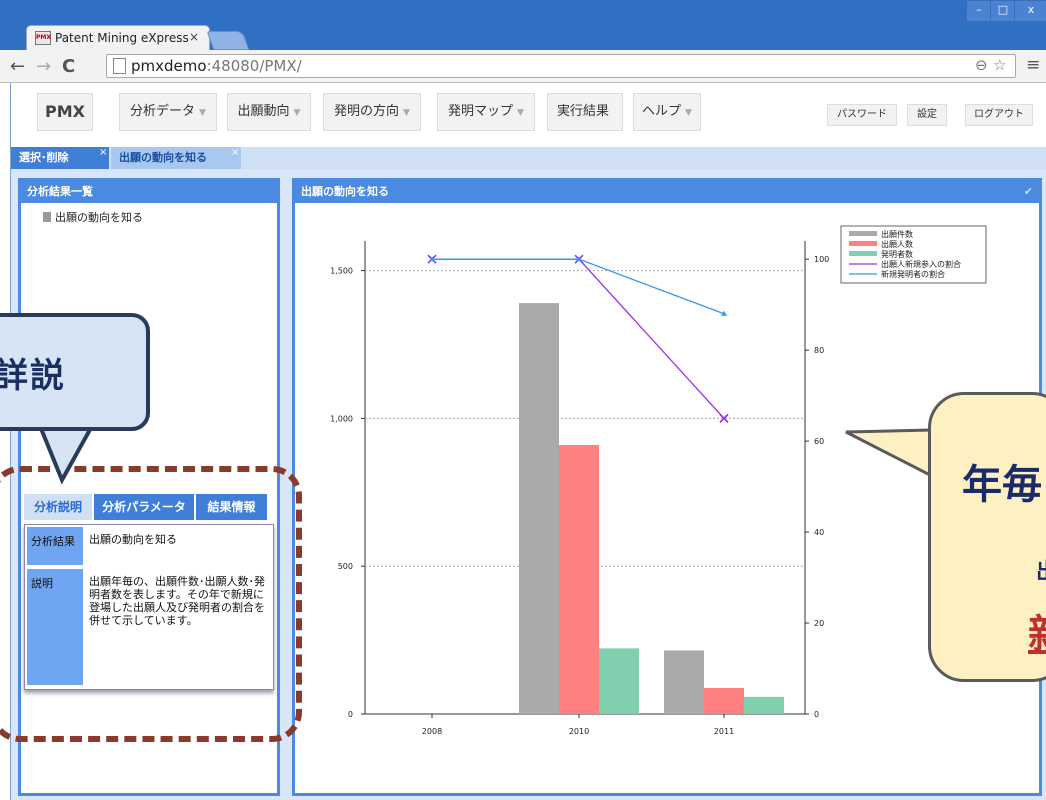  I want to click on left-tick-label: 500, so click(345, 566).